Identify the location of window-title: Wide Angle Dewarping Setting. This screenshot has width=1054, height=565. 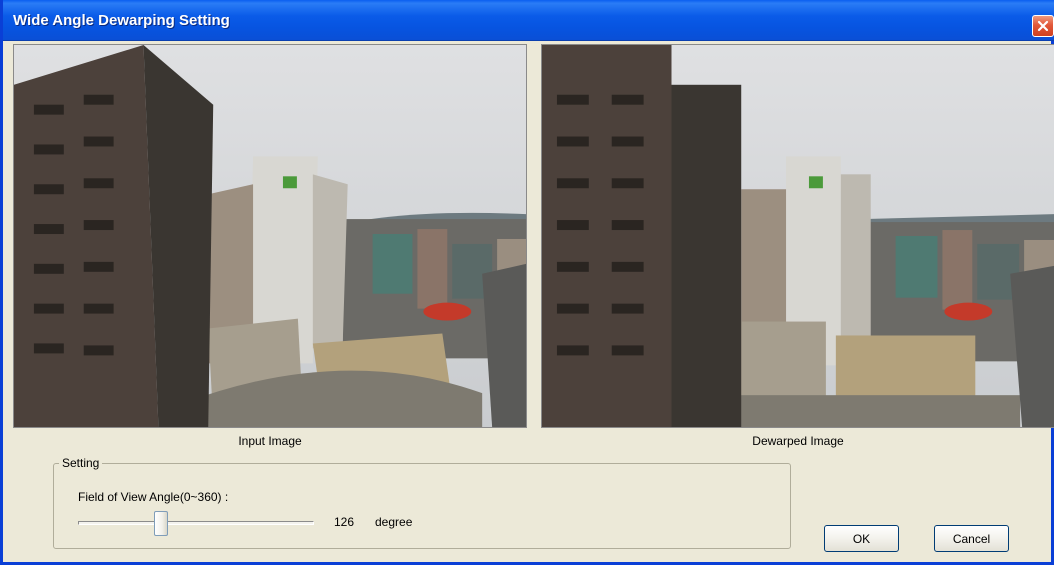
(121, 20).